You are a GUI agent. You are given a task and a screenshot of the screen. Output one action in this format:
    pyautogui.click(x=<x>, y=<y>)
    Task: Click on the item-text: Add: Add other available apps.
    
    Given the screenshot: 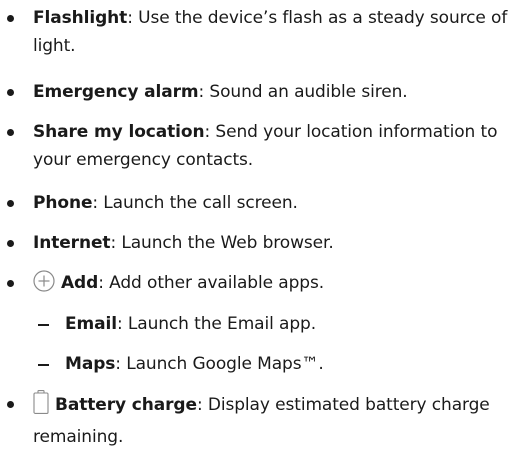 What is the action you would take?
    pyautogui.click(x=276, y=285)
    